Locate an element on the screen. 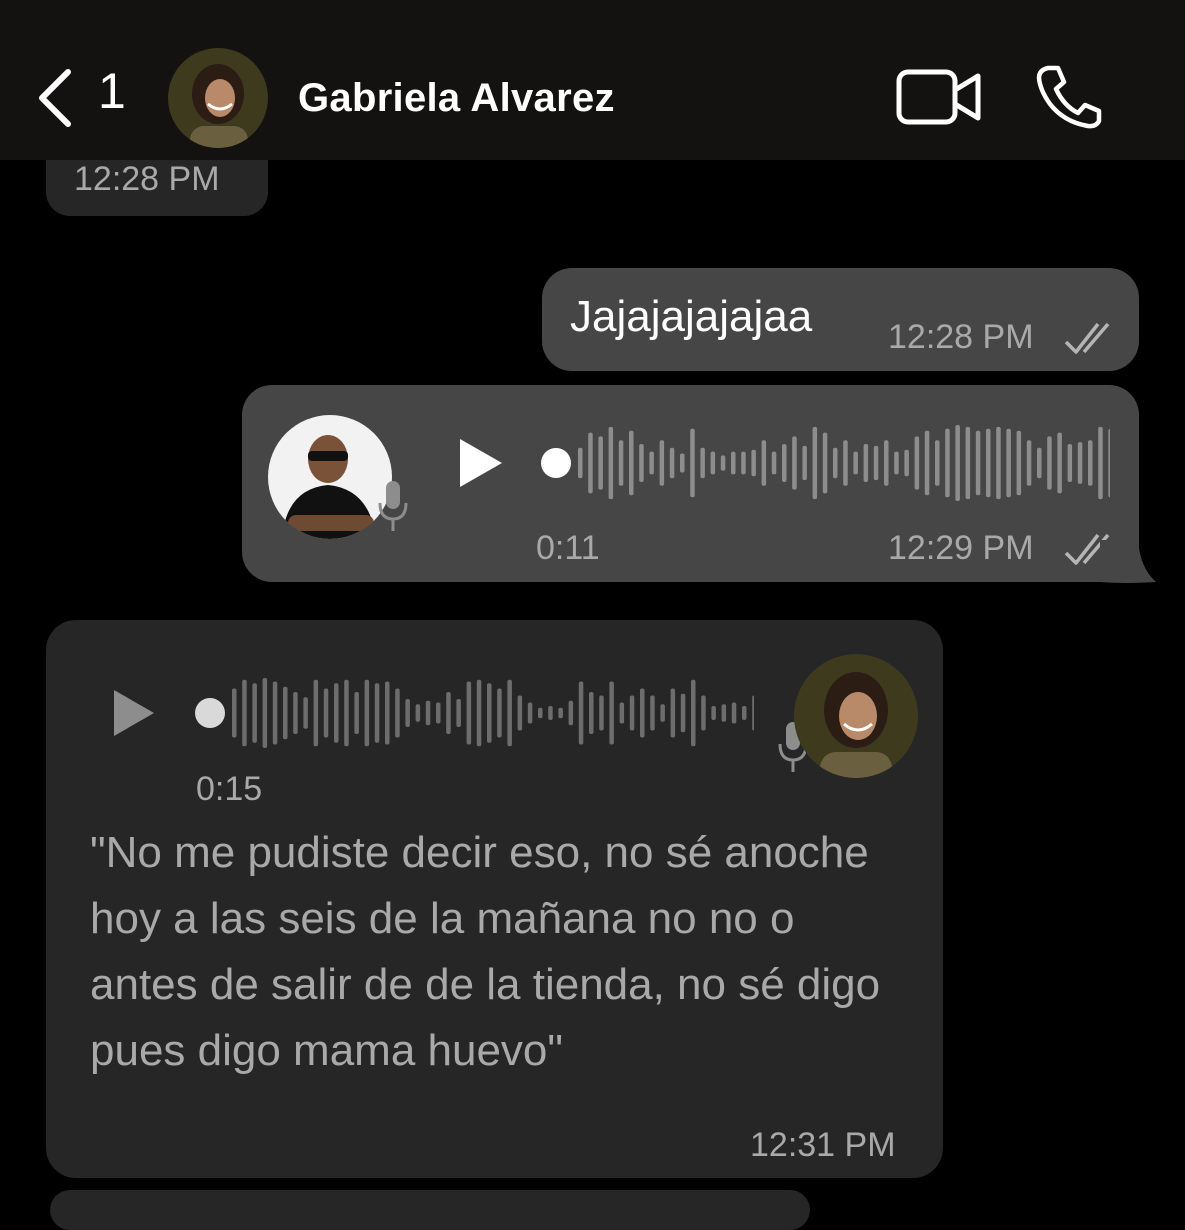 The image size is (1185, 1230). chevron-left-icon is located at coordinates (55, 98).